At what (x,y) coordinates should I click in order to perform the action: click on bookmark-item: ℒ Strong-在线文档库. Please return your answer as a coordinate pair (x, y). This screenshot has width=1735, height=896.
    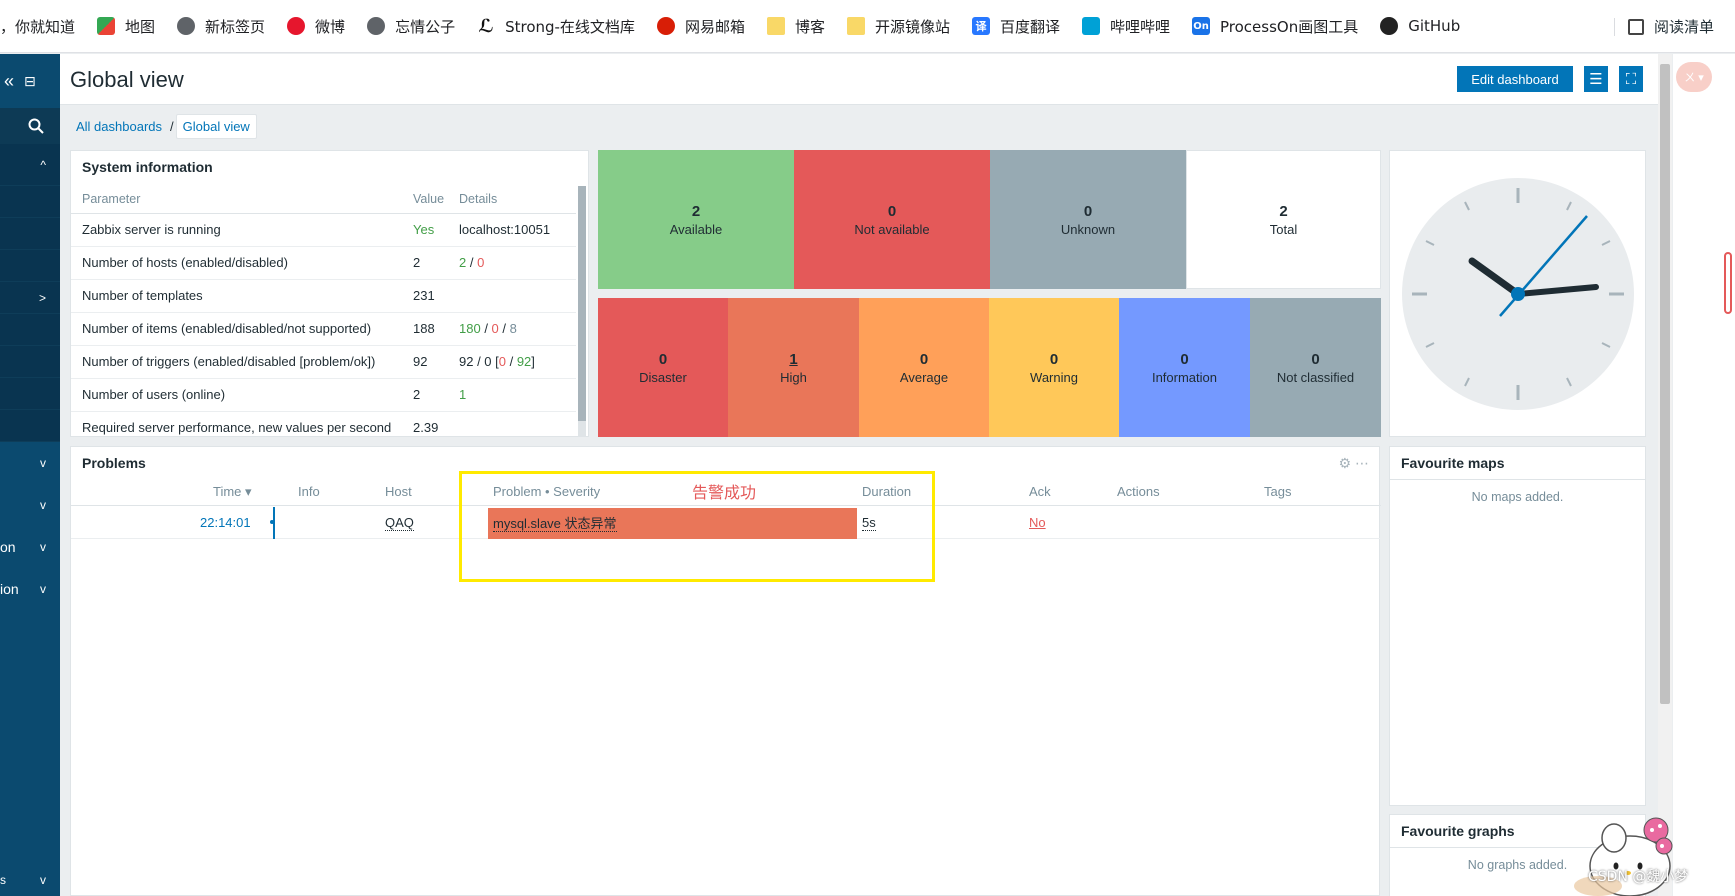
    Looking at the image, I should click on (556, 26).